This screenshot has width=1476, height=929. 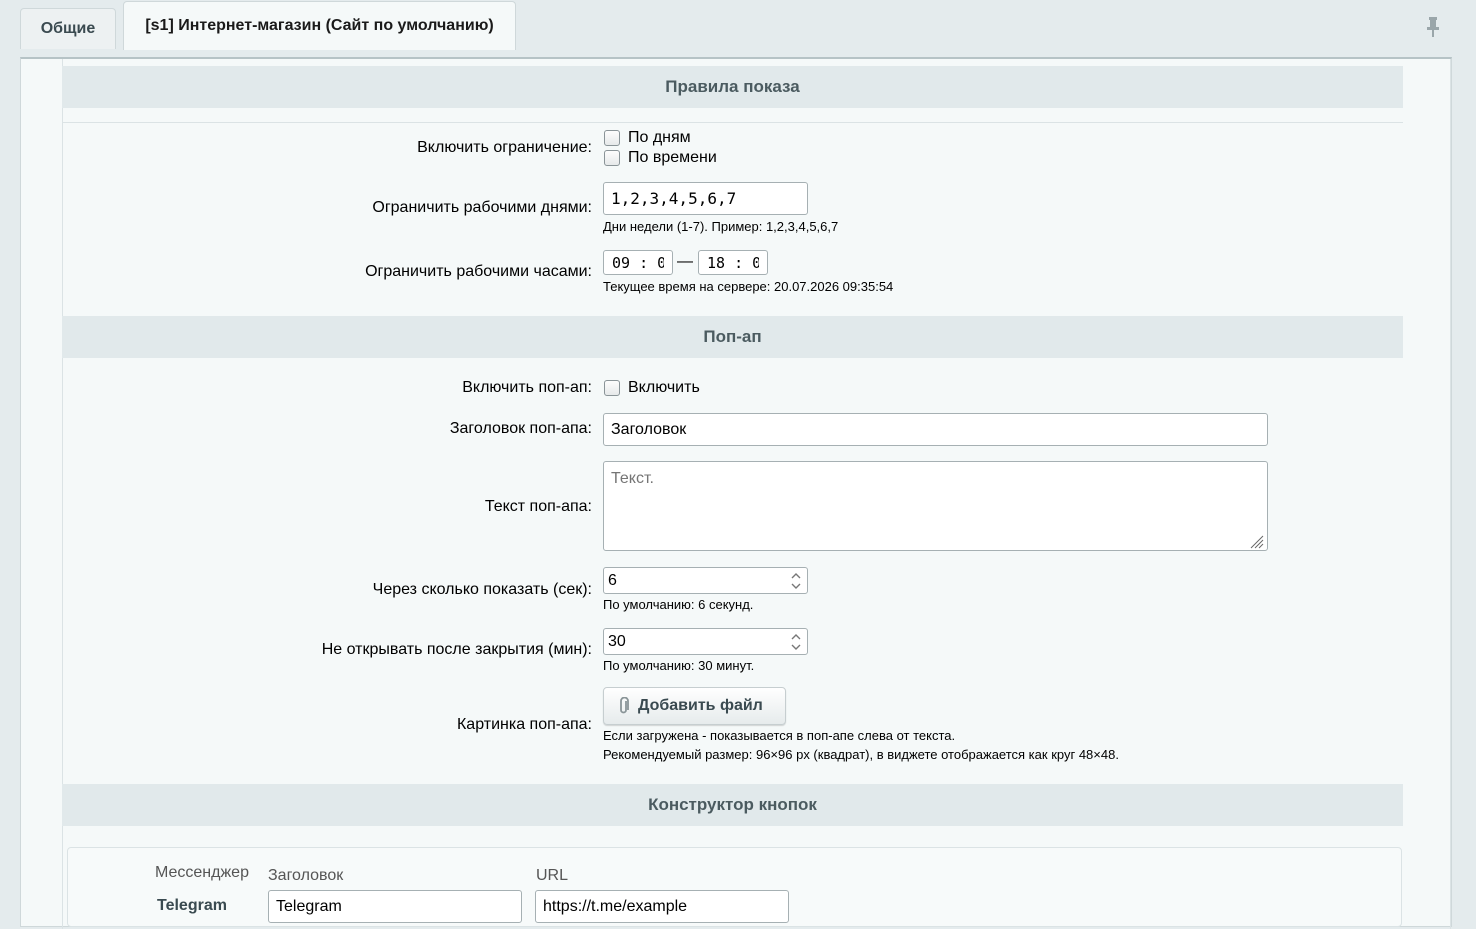 What do you see at coordinates (395, 906) in the screenshot?
I see `row-title-input` at bounding box center [395, 906].